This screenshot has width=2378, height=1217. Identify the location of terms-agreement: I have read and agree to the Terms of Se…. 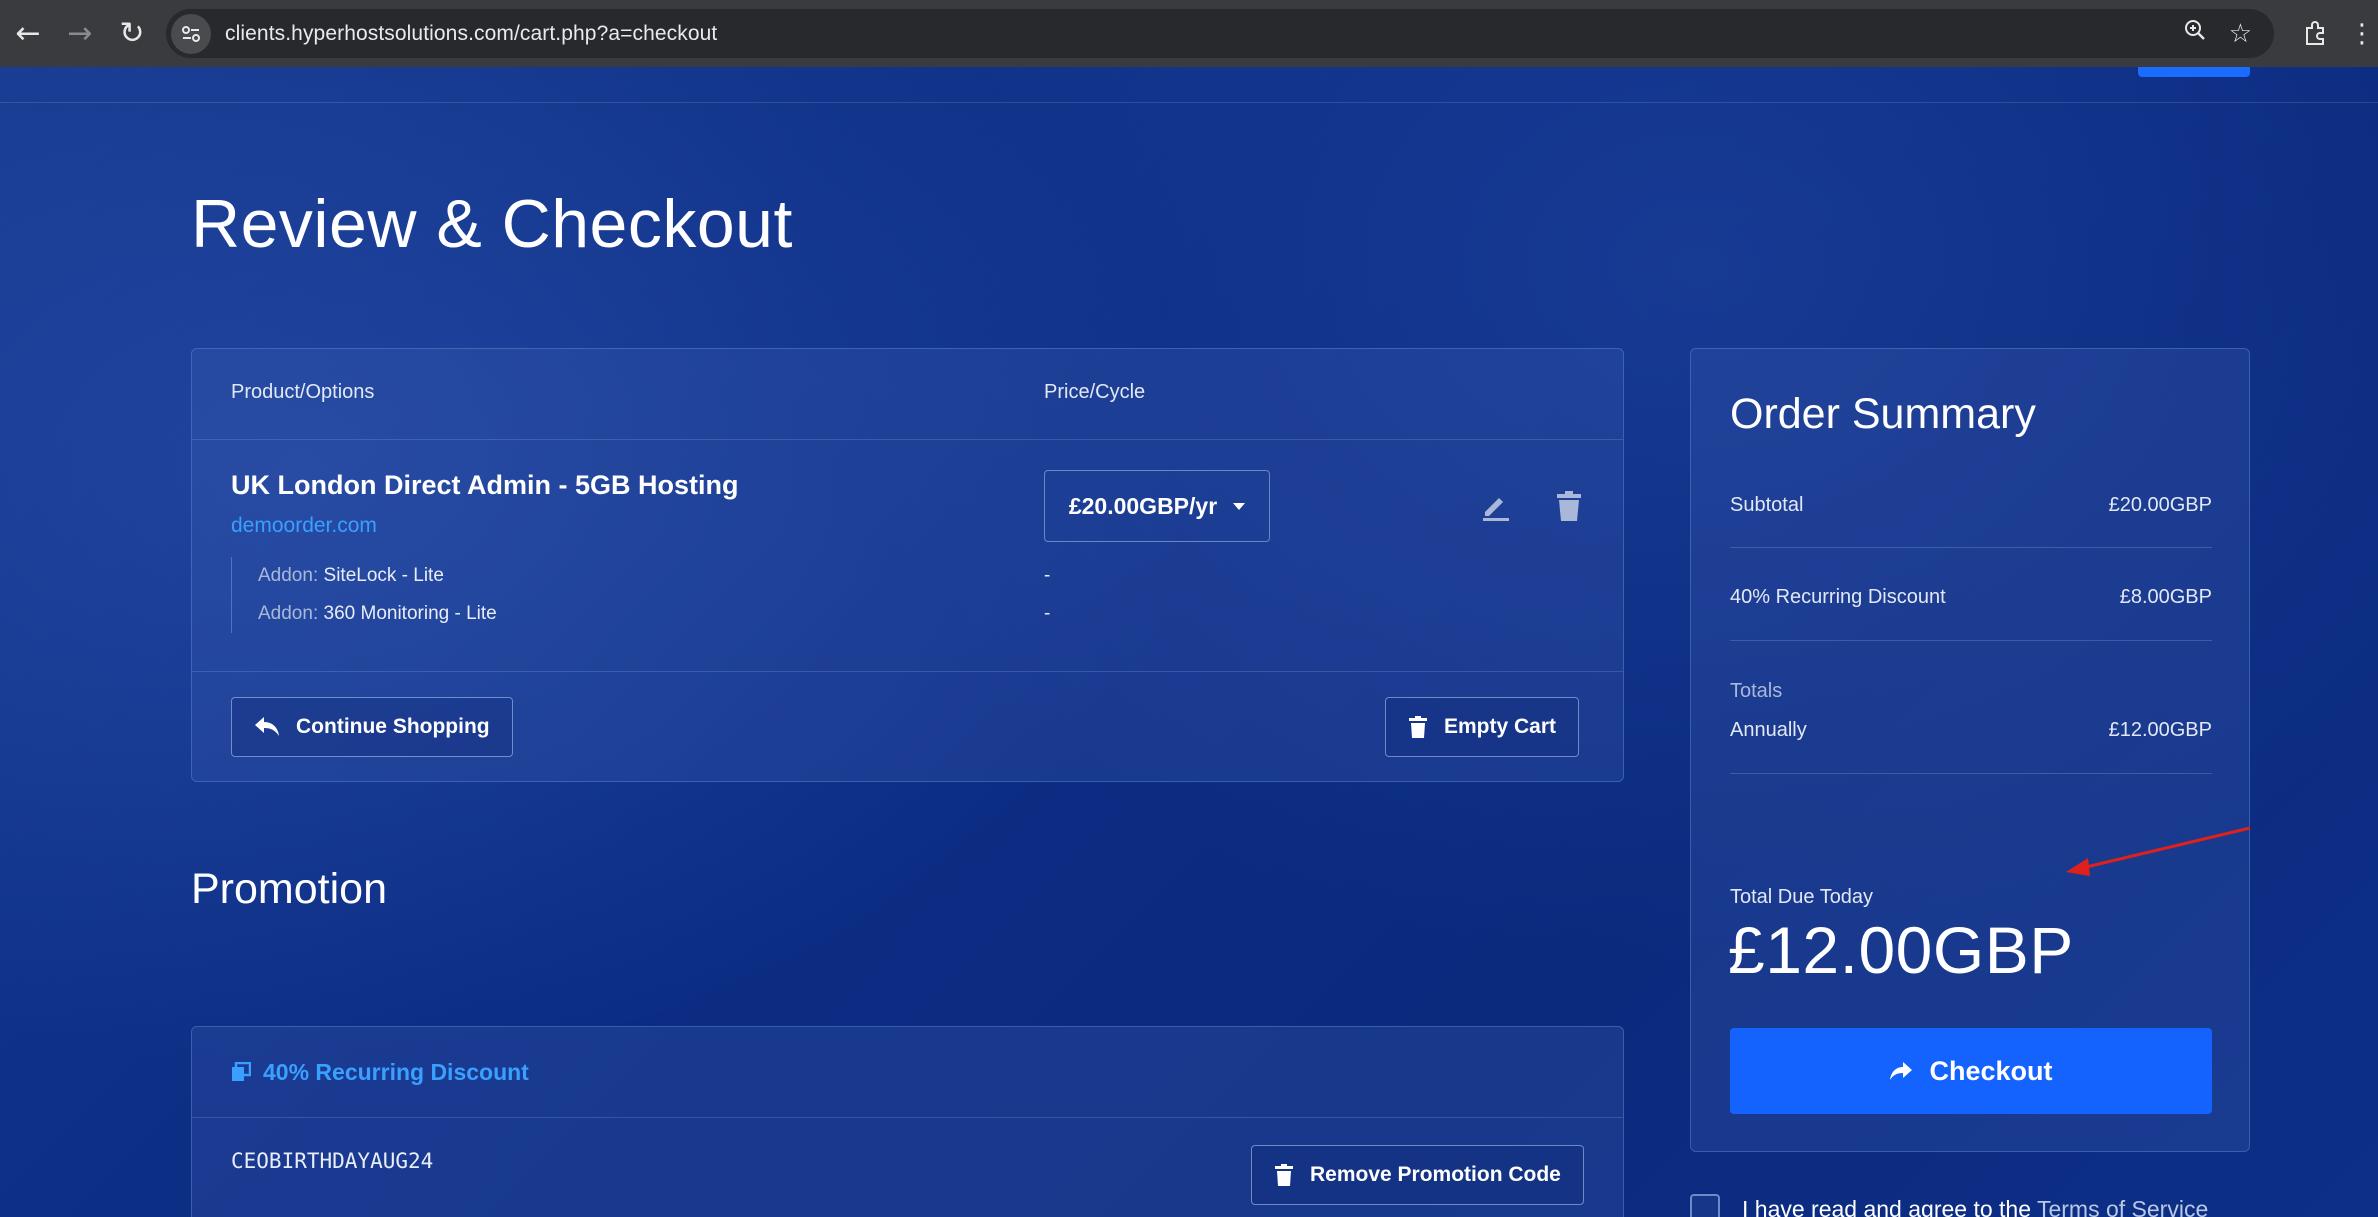
(1949, 1205).